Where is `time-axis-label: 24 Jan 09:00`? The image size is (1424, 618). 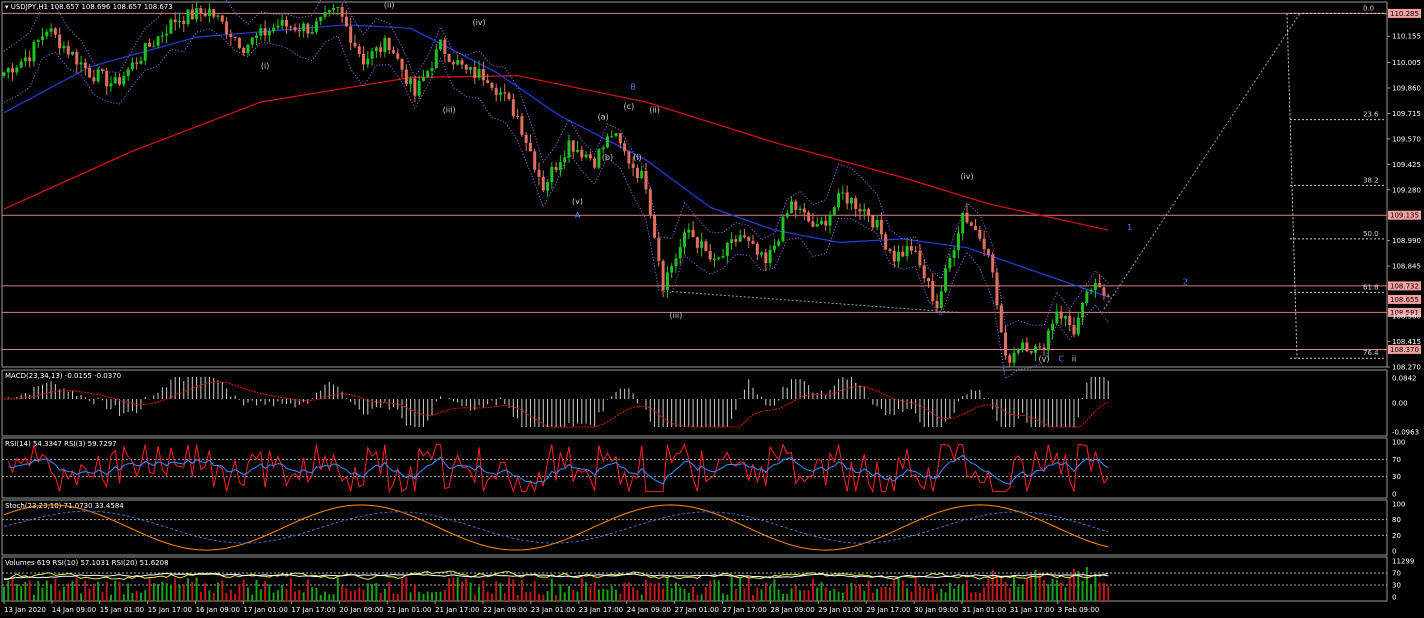
time-axis-label: 24 Jan 09:00 is located at coordinates (649, 610).